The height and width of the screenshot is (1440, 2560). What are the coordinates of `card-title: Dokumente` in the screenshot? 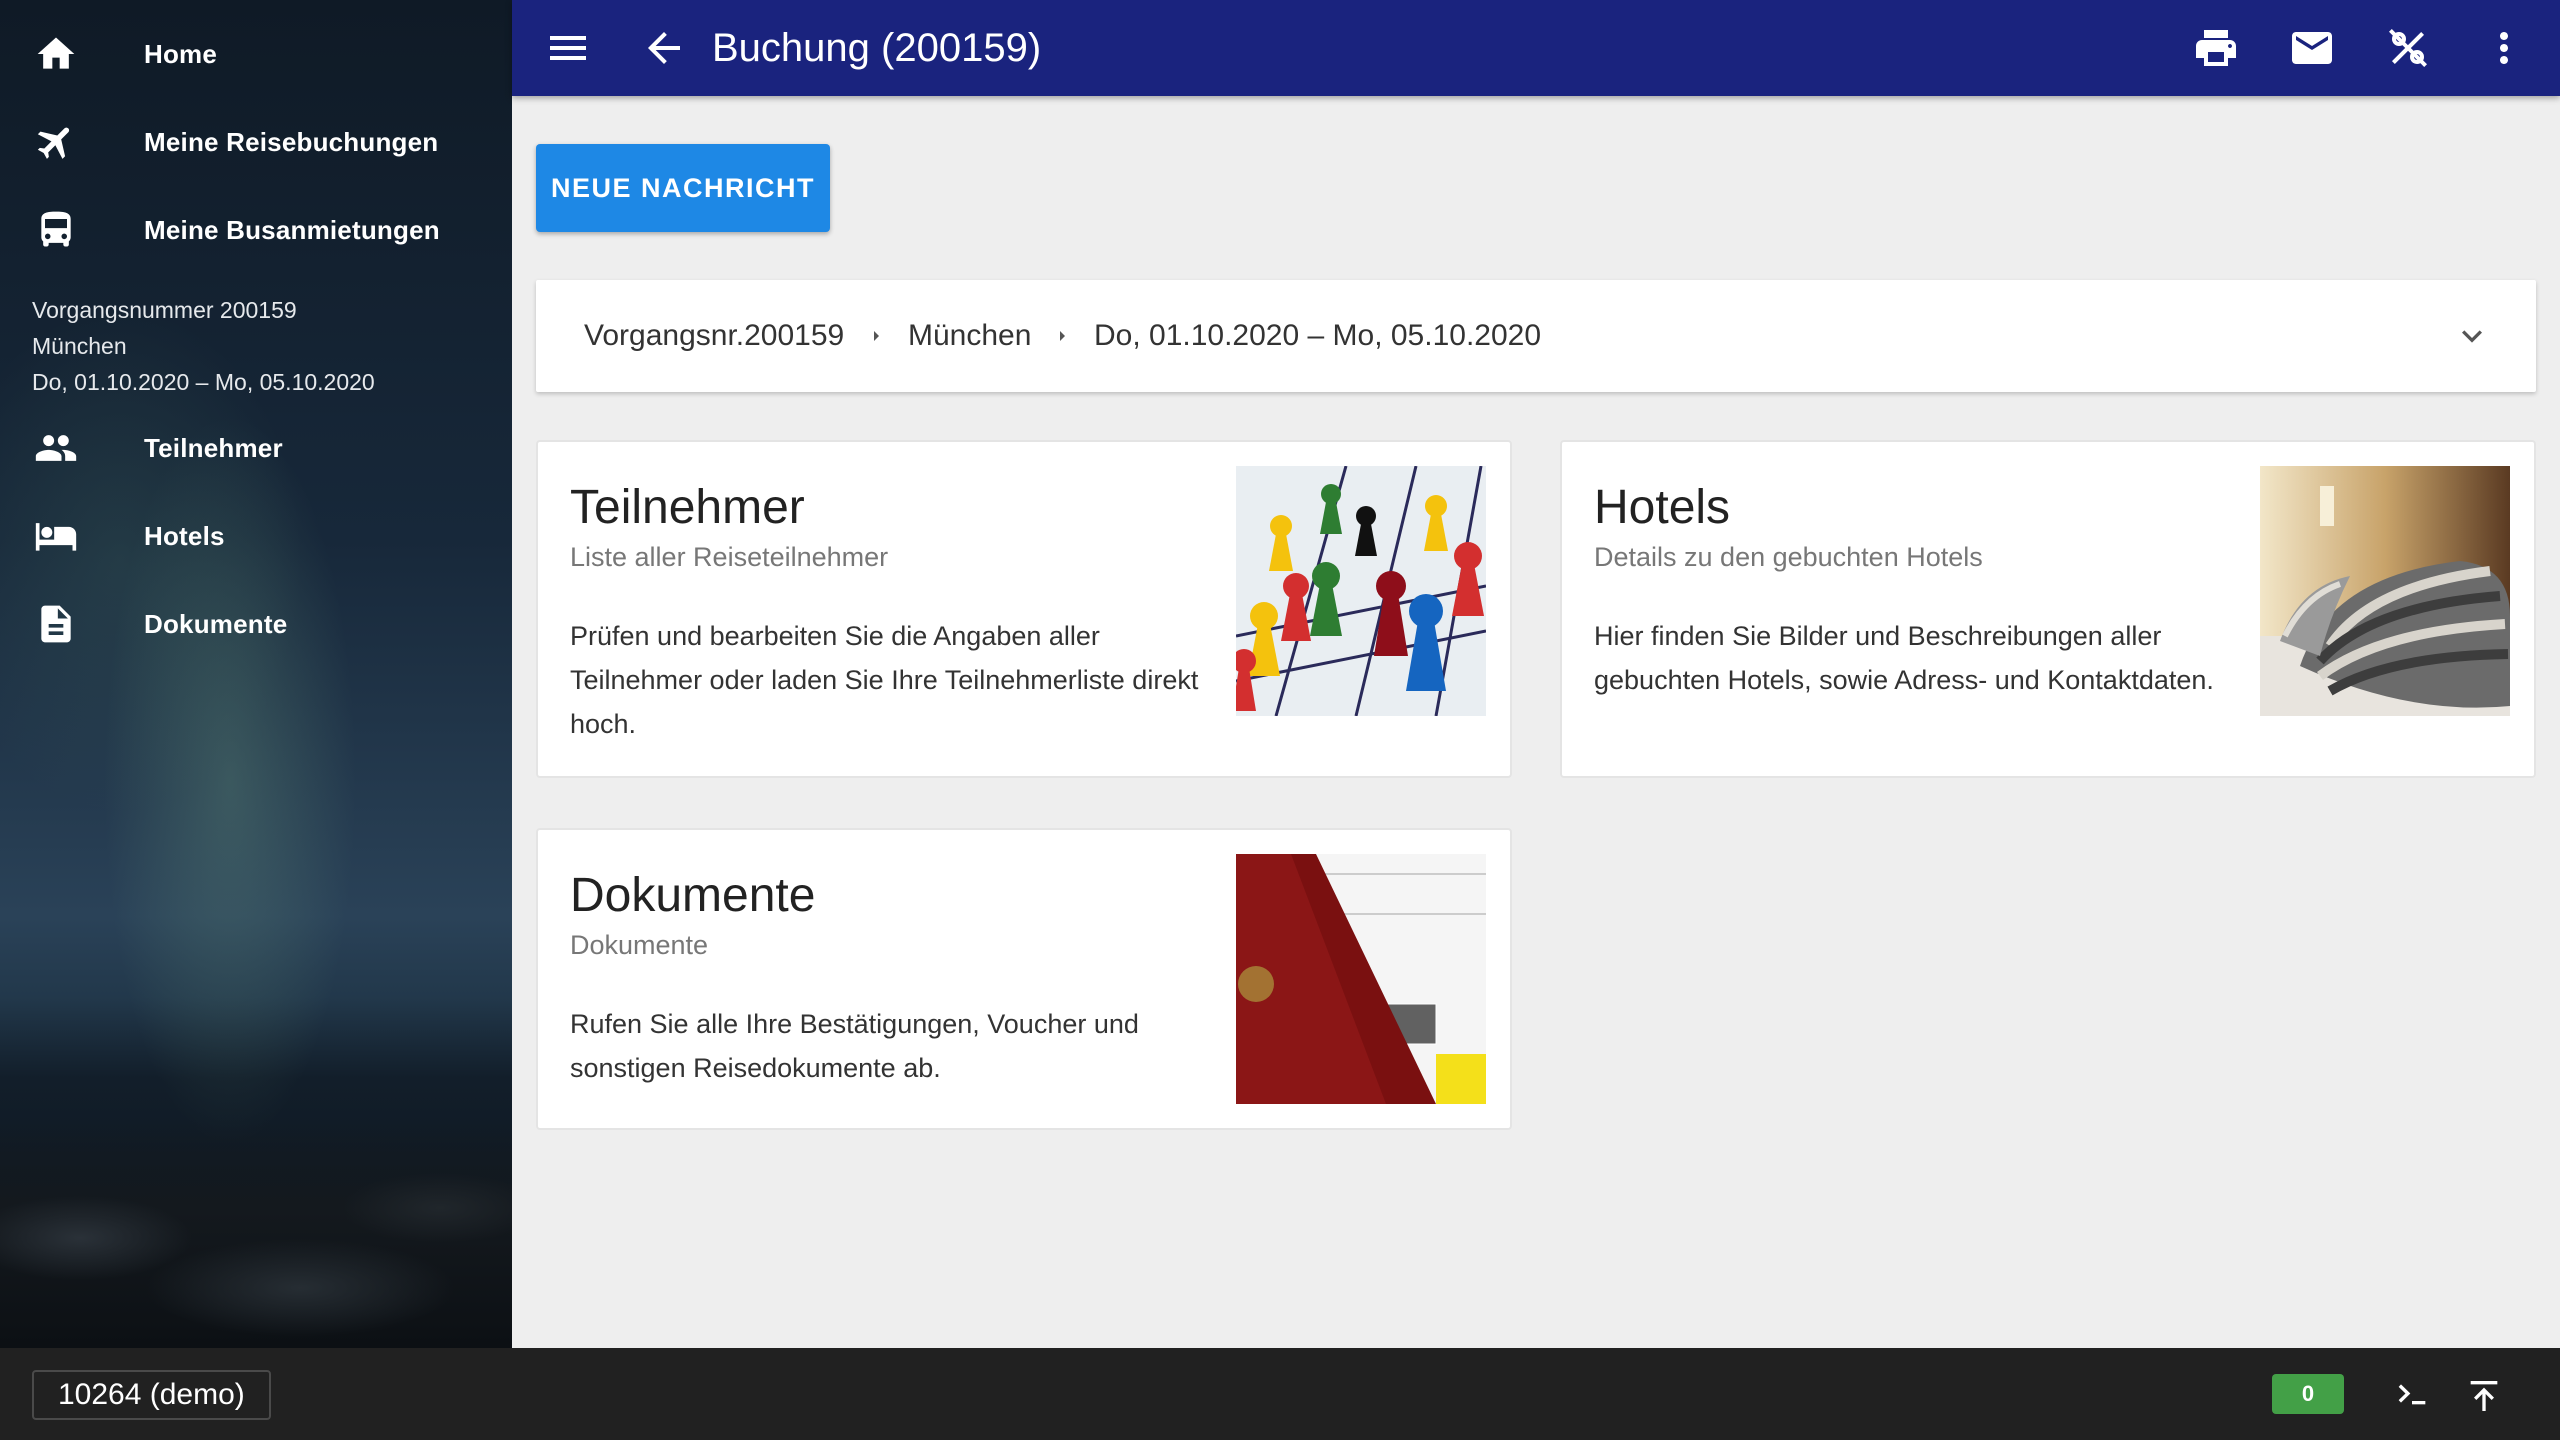 It's located at (693, 895).